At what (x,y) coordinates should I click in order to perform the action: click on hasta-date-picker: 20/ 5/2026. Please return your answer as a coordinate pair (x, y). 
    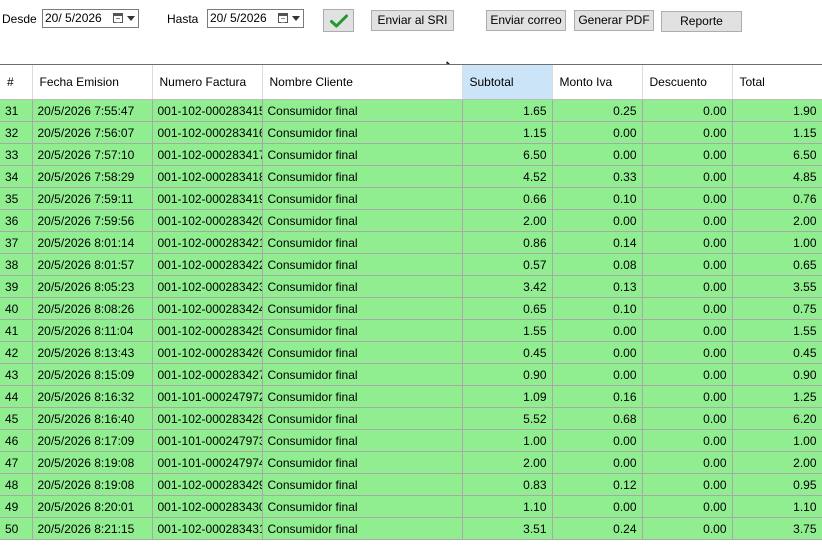
    Looking at the image, I should click on (255, 18).